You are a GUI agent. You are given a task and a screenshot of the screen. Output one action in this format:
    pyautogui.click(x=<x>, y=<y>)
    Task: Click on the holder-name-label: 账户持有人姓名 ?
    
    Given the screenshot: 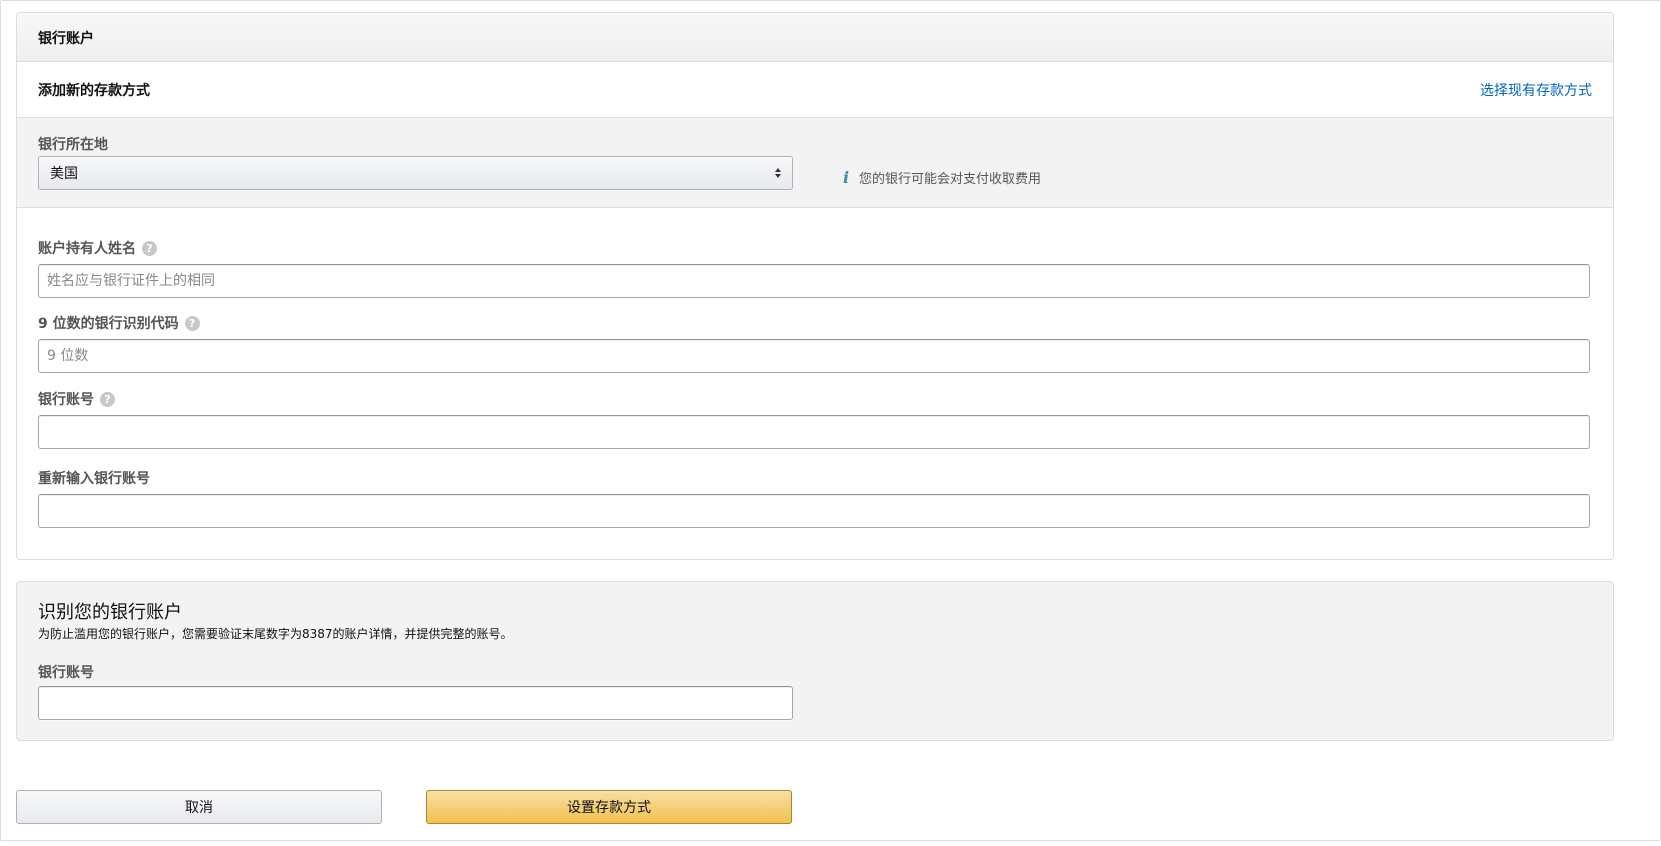 What is the action you would take?
    pyautogui.click(x=814, y=248)
    